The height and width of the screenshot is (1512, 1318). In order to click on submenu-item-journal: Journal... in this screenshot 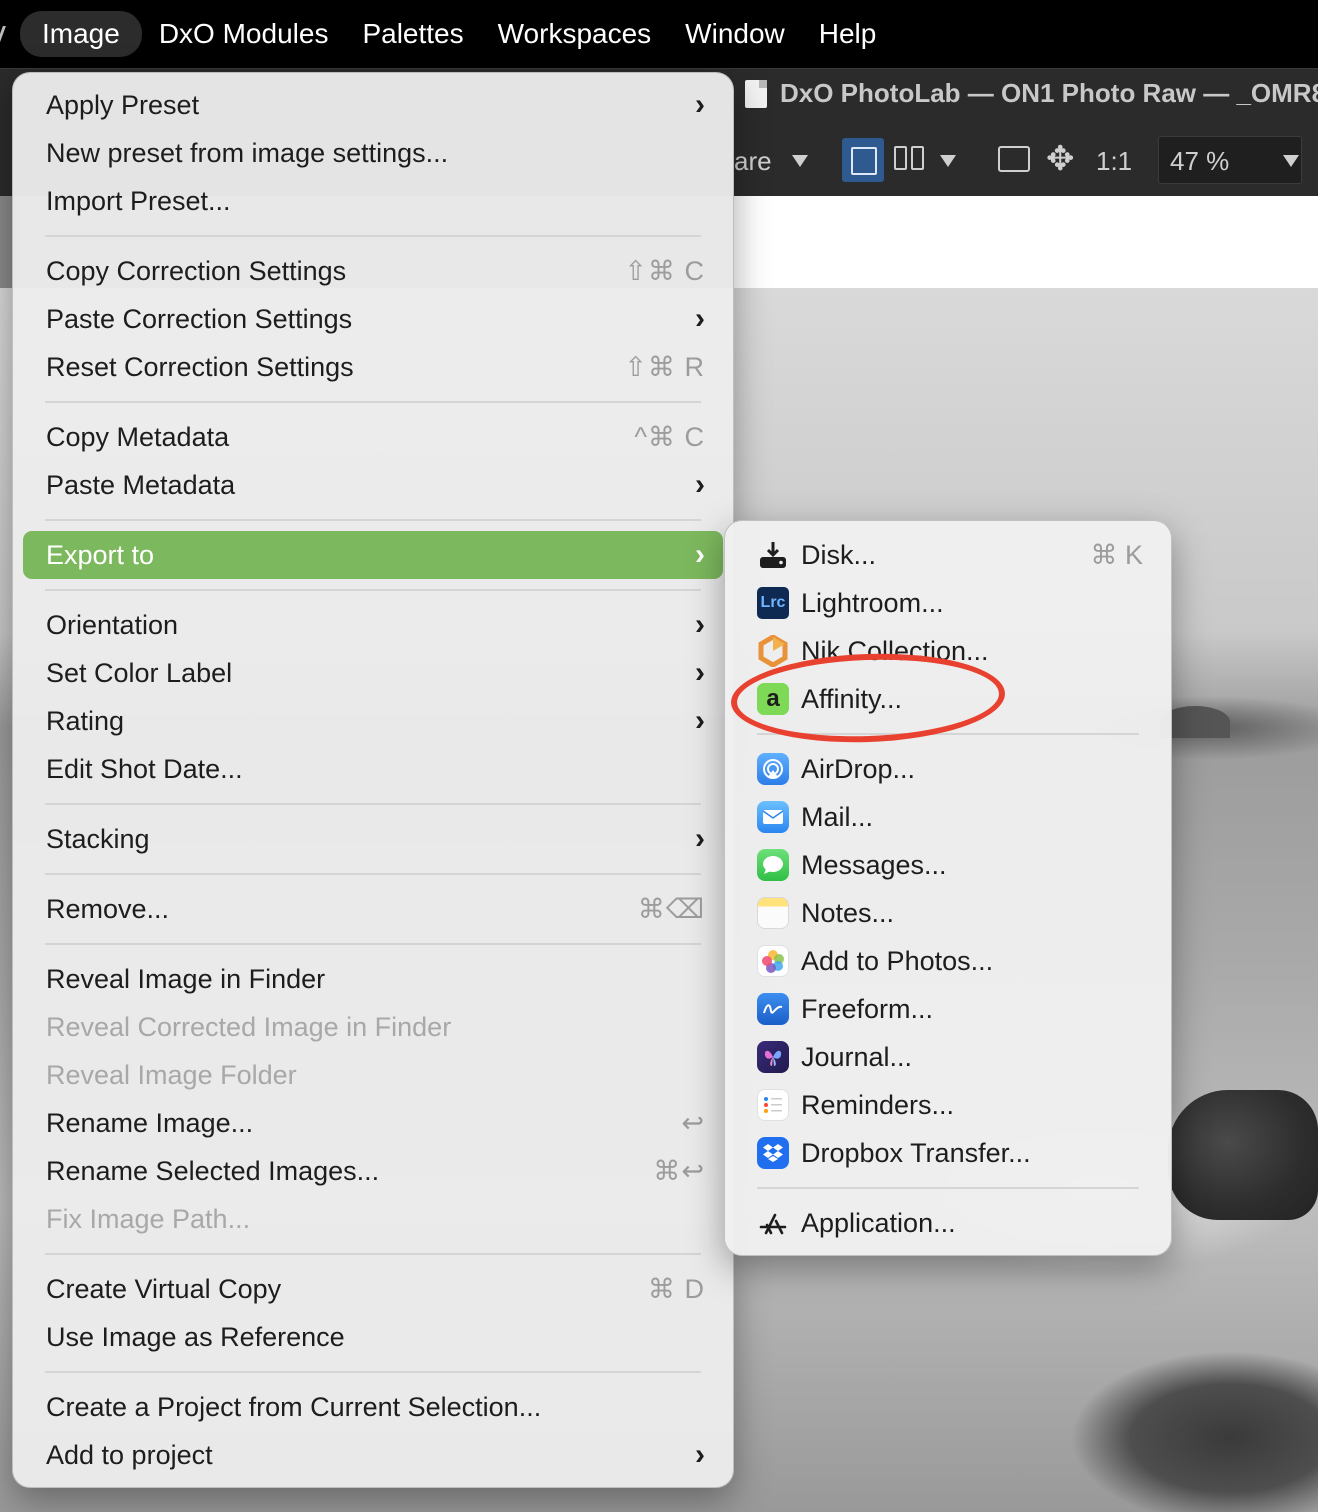, I will do `click(948, 1057)`.